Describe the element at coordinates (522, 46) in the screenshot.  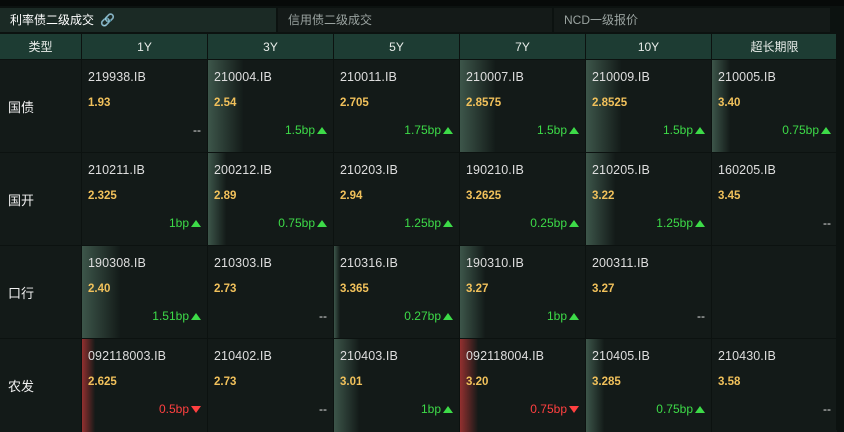
I see `column-header-7y: 7Y` at that location.